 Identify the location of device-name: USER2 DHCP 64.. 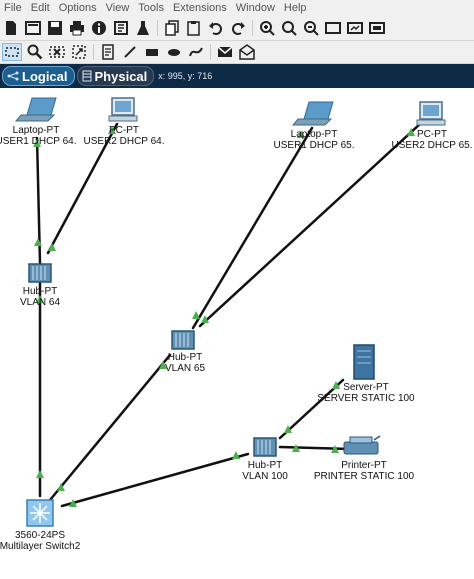
(124, 141).